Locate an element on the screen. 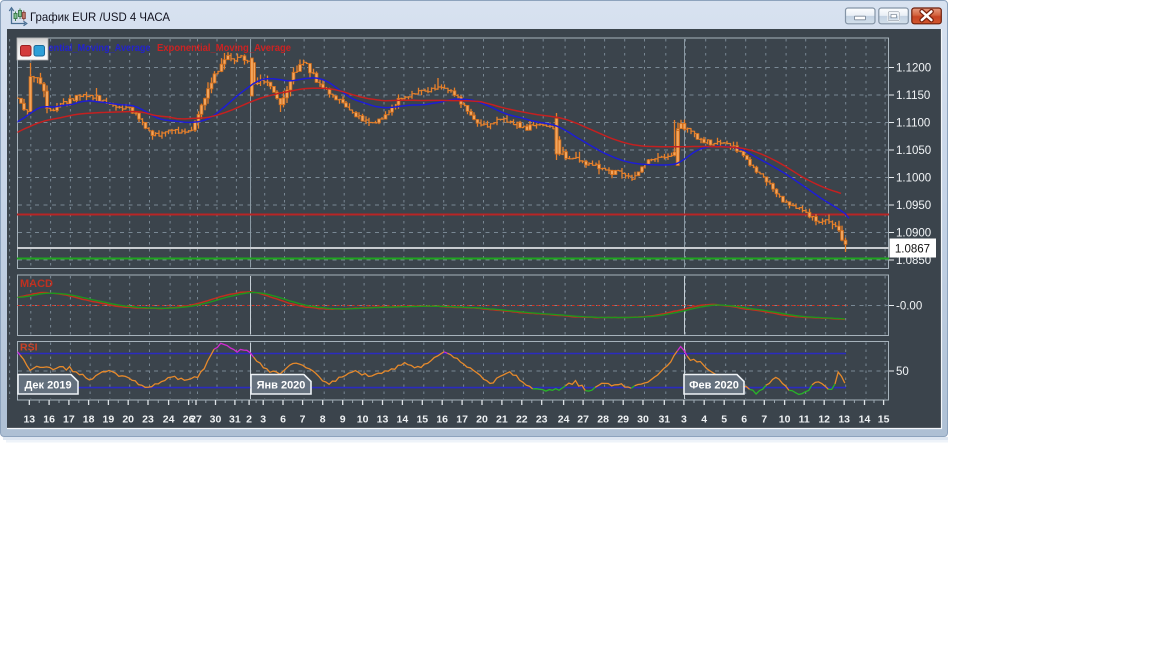  svg-text: 19 is located at coordinates (109, 420).